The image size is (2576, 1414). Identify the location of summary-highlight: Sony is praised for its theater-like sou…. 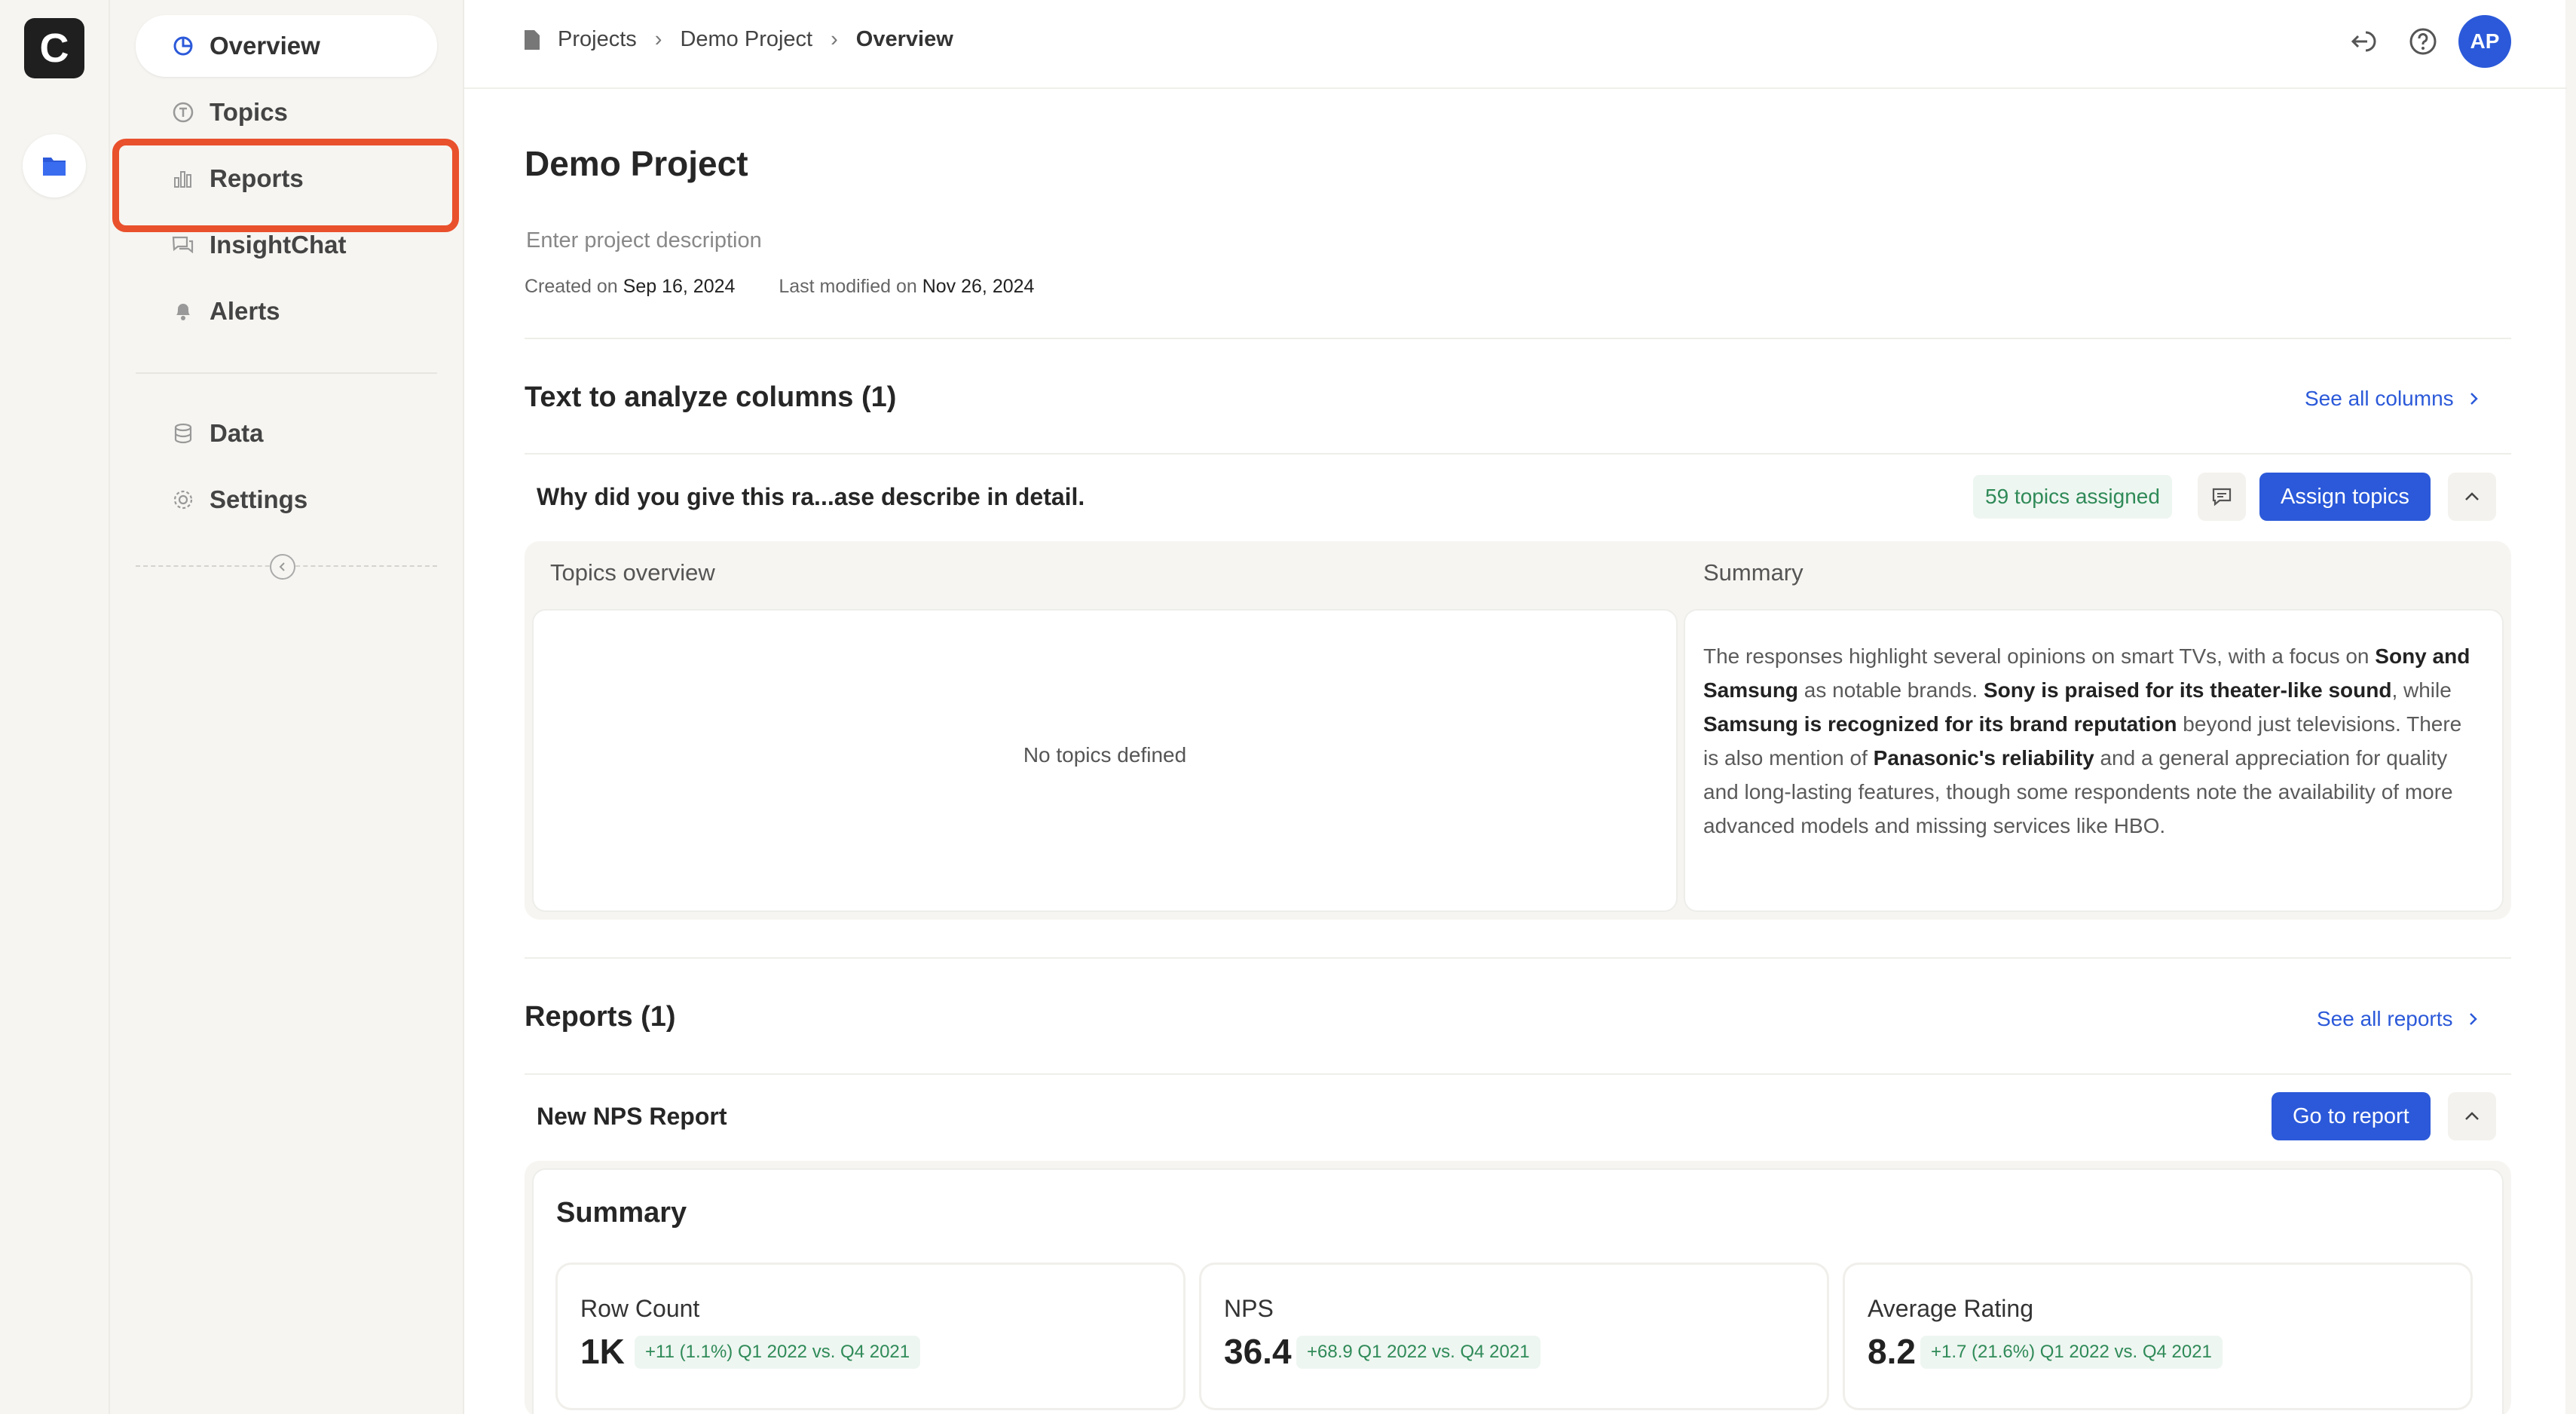
(2187, 690).